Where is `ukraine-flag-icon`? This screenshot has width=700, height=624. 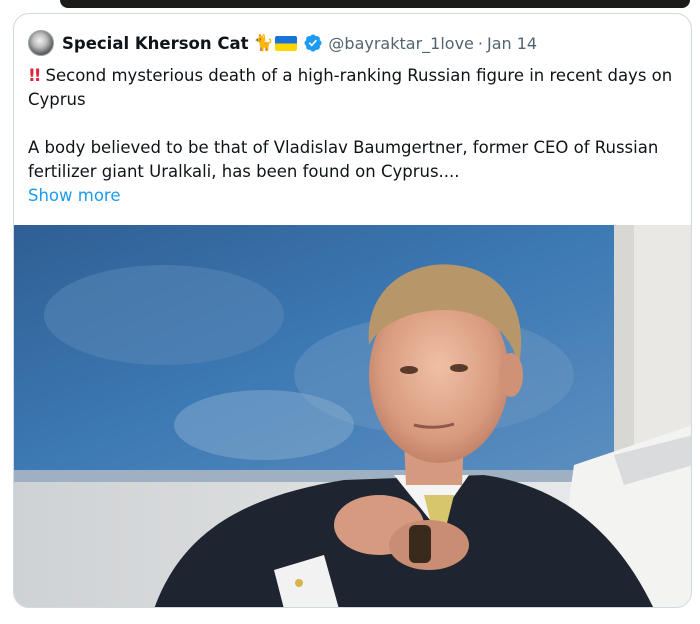 ukraine-flag-icon is located at coordinates (286, 43).